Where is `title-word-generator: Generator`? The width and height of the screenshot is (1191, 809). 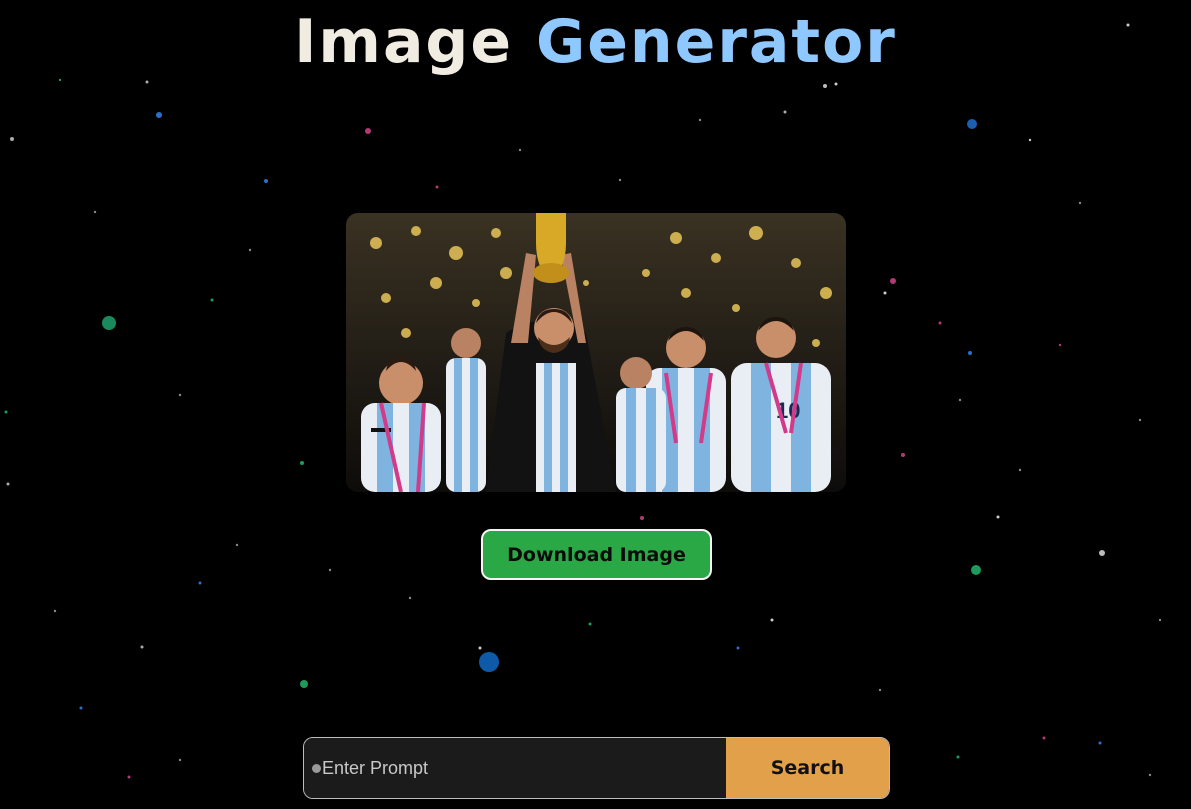
title-word-generator: Generator is located at coordinates (716, 42).